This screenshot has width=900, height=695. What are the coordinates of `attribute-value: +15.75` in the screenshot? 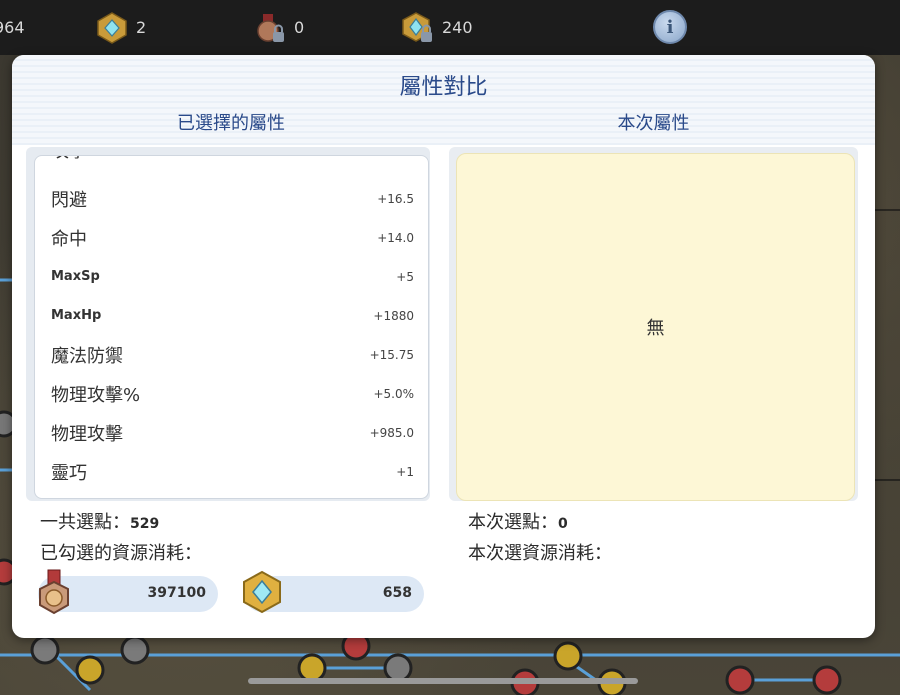 It's located at (391, 354).